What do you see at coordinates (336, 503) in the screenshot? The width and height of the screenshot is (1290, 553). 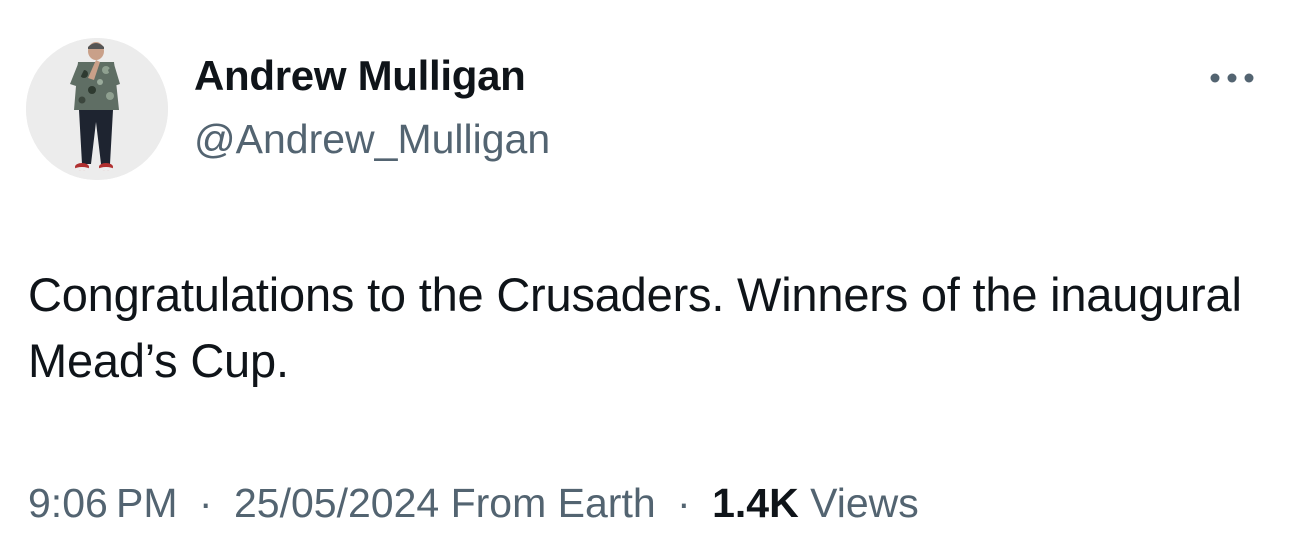 I see `timestamp-date: 25/05/2024` at bounding box center [336, 503].